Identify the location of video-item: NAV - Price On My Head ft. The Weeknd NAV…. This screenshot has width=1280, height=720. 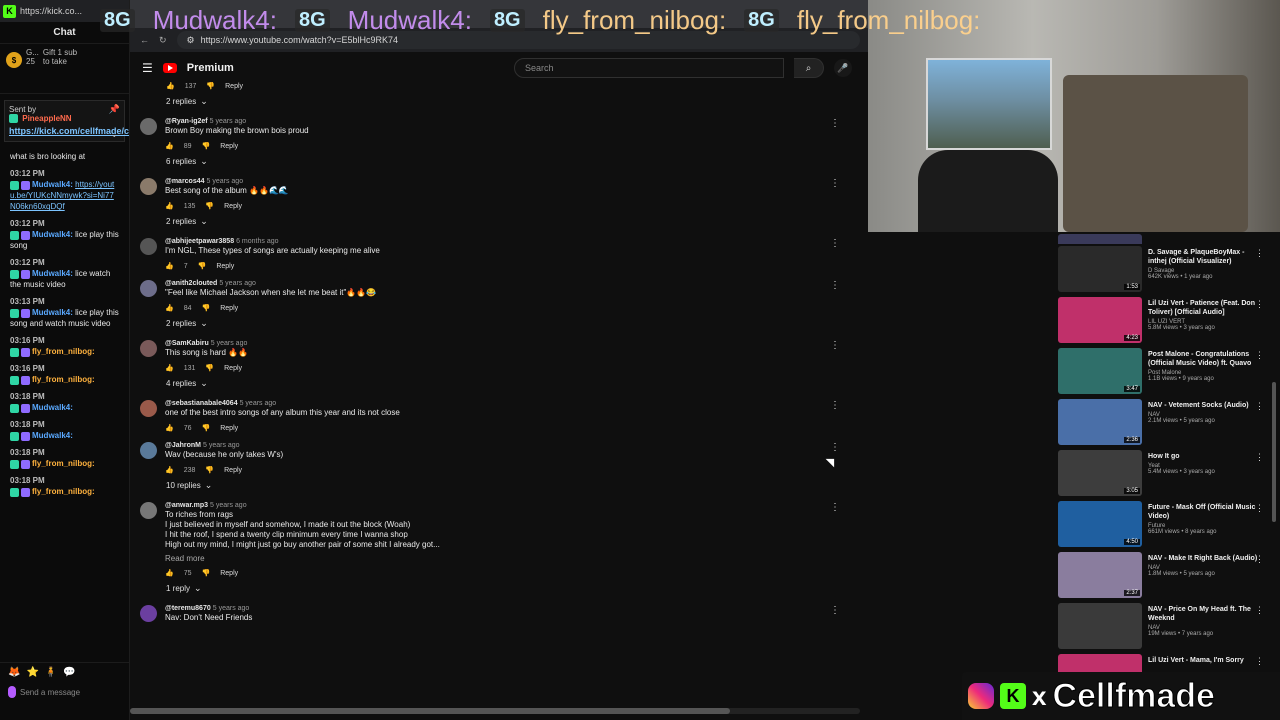
(1165, 626).